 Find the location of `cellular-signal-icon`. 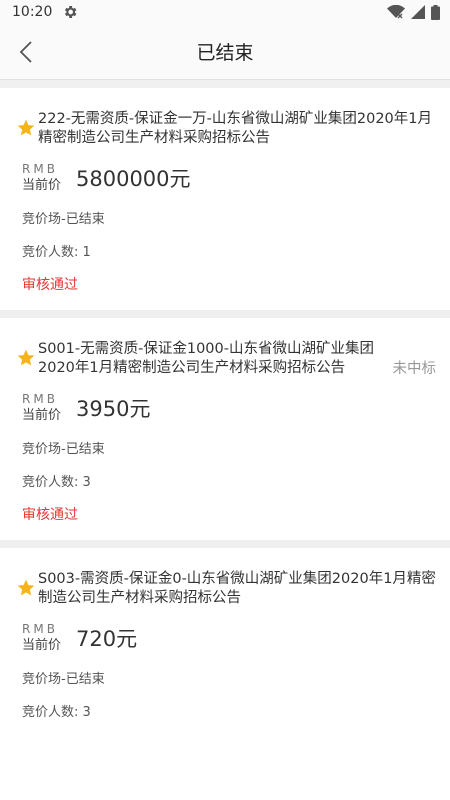

cellular-signal-icon is located at coordinates (418, 12).